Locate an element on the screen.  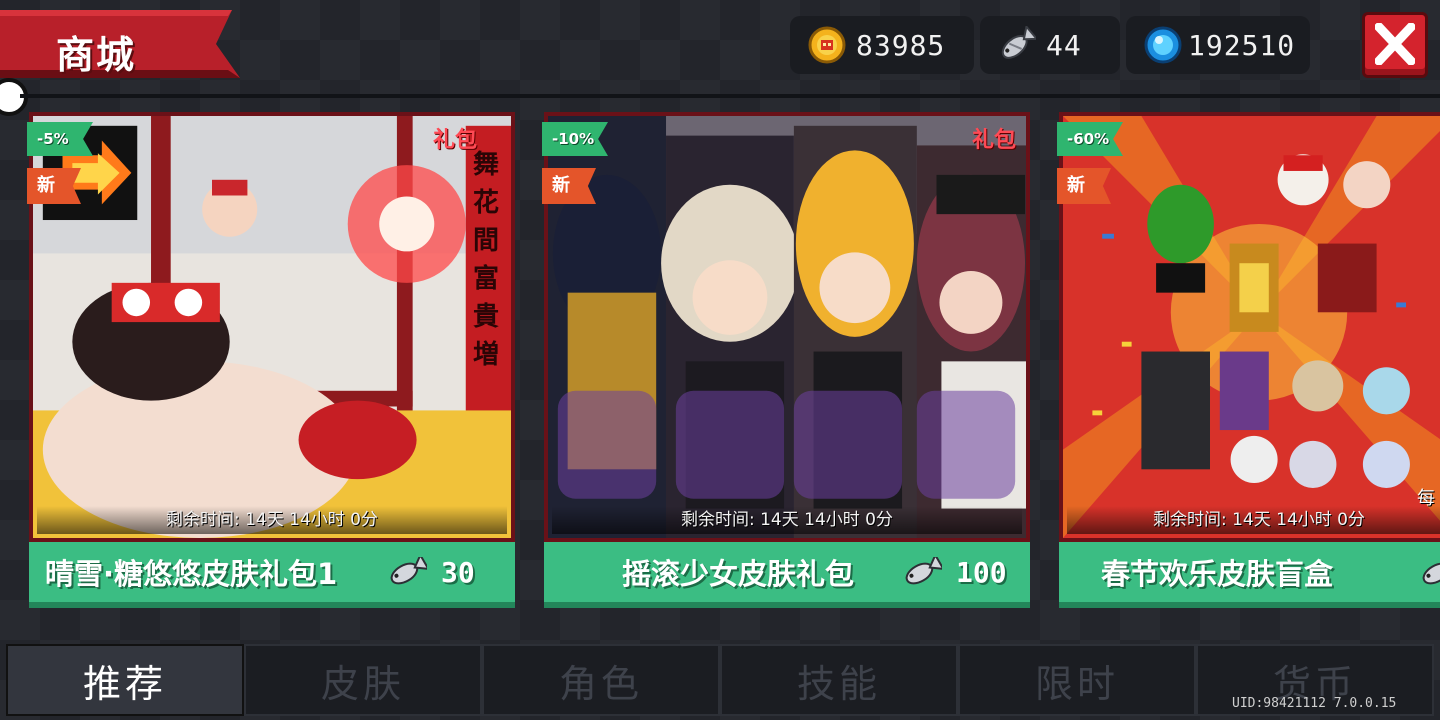
pack-price: 100 is located at coordinates (981, 572).